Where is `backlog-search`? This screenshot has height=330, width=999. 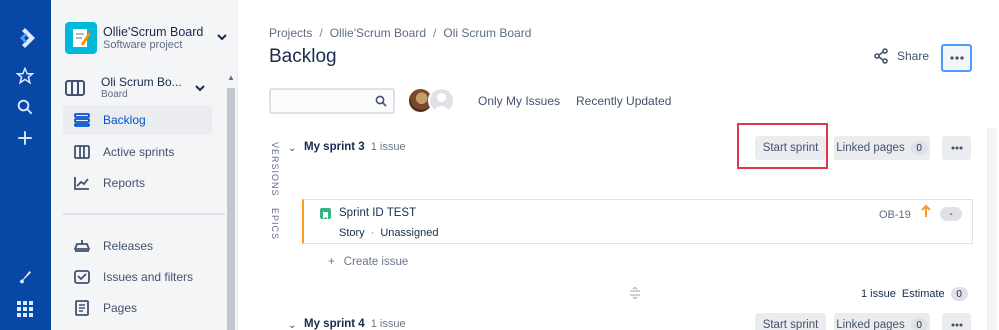
backlog-search is located at coordinates (332, 101).